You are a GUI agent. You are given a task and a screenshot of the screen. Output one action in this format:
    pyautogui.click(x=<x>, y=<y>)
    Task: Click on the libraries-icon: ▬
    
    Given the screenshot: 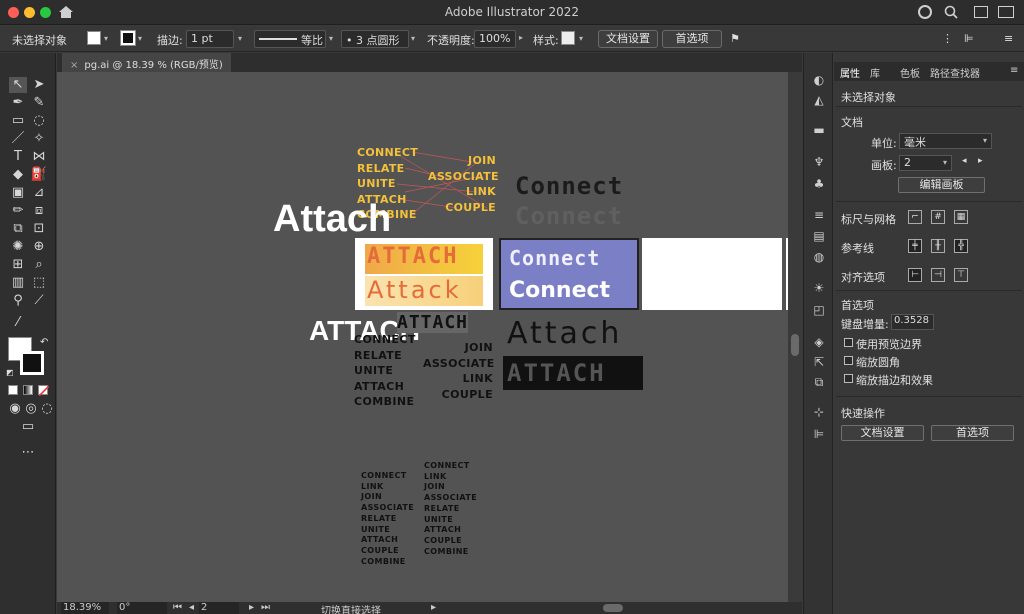 What is the action you would take?
    pyautogui.click(x=819, y=130)
    